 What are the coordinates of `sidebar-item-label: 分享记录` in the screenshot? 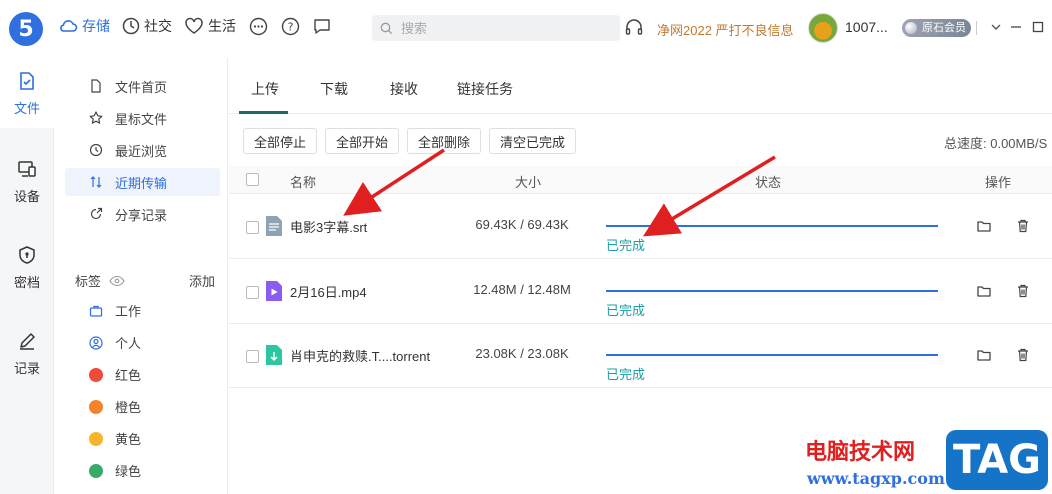 It's located at (141, 215).